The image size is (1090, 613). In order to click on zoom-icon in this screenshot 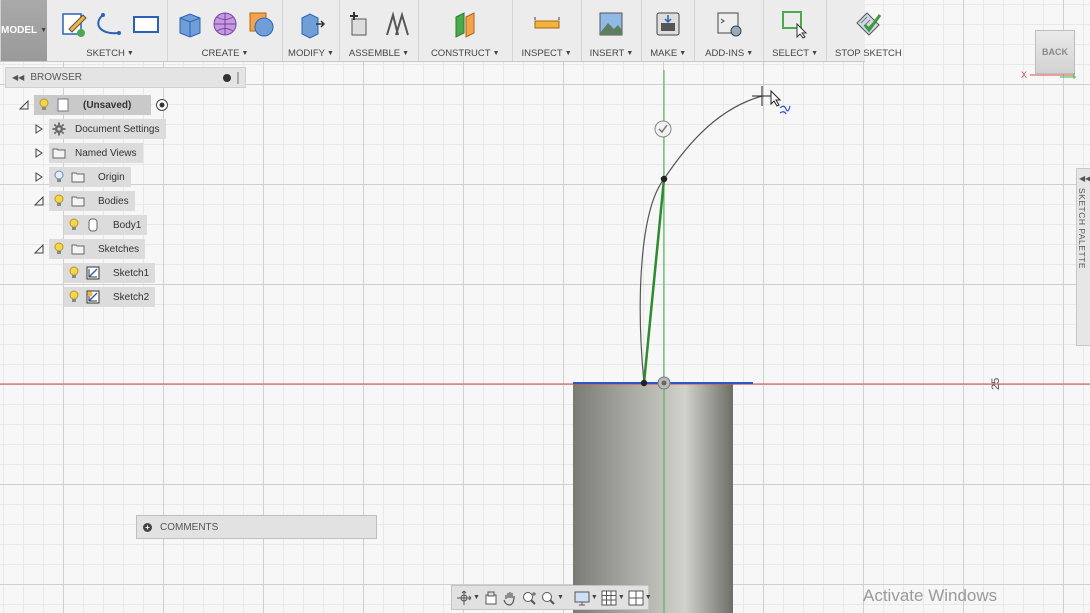, I will do `click(529, 598)`.